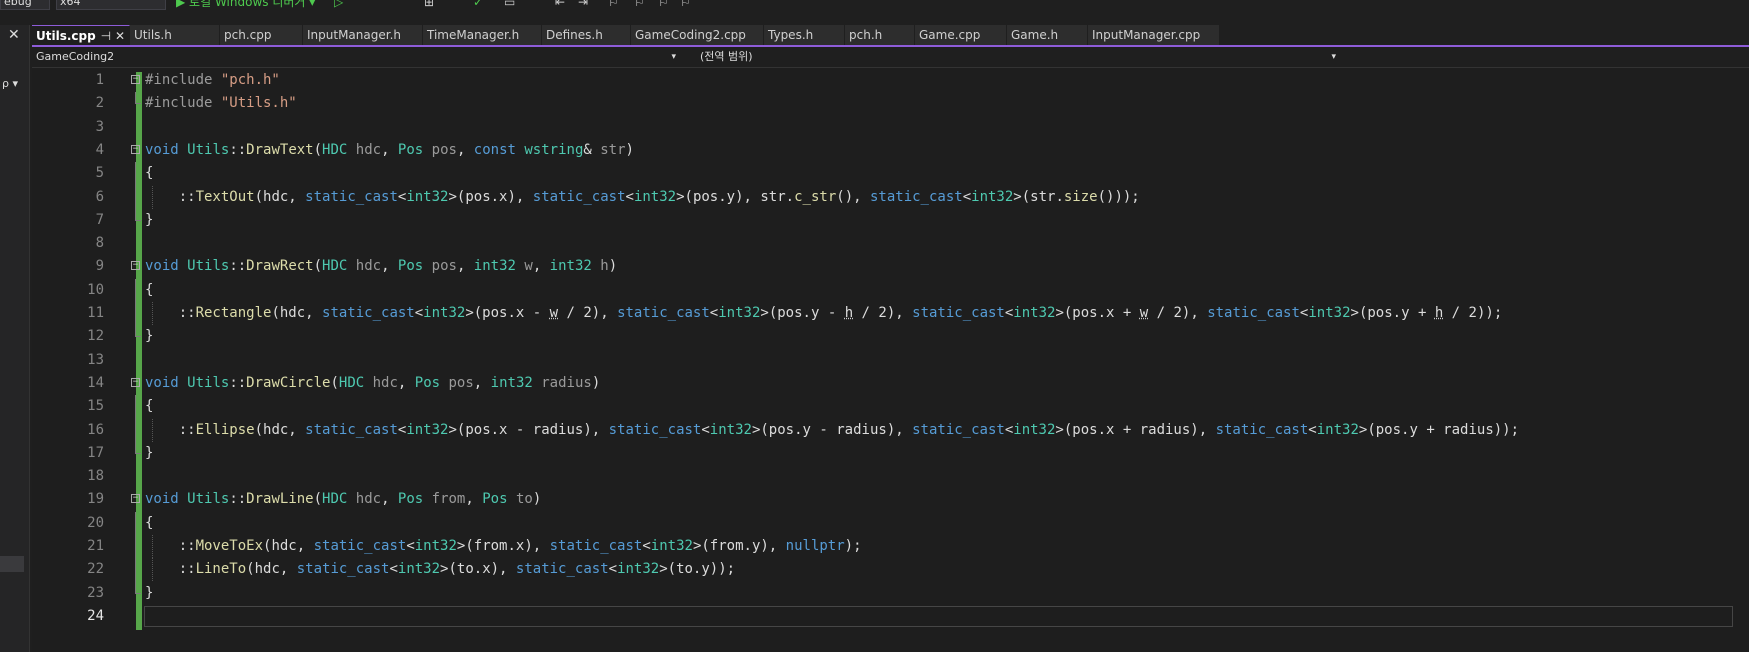 The width and height of the screenshot is (1749, 652). Describe the element at coordinates (81, 35) in the screenshot. I see `tab-utils-cpp: Utils.cpp ⊣ ✕` at that location.